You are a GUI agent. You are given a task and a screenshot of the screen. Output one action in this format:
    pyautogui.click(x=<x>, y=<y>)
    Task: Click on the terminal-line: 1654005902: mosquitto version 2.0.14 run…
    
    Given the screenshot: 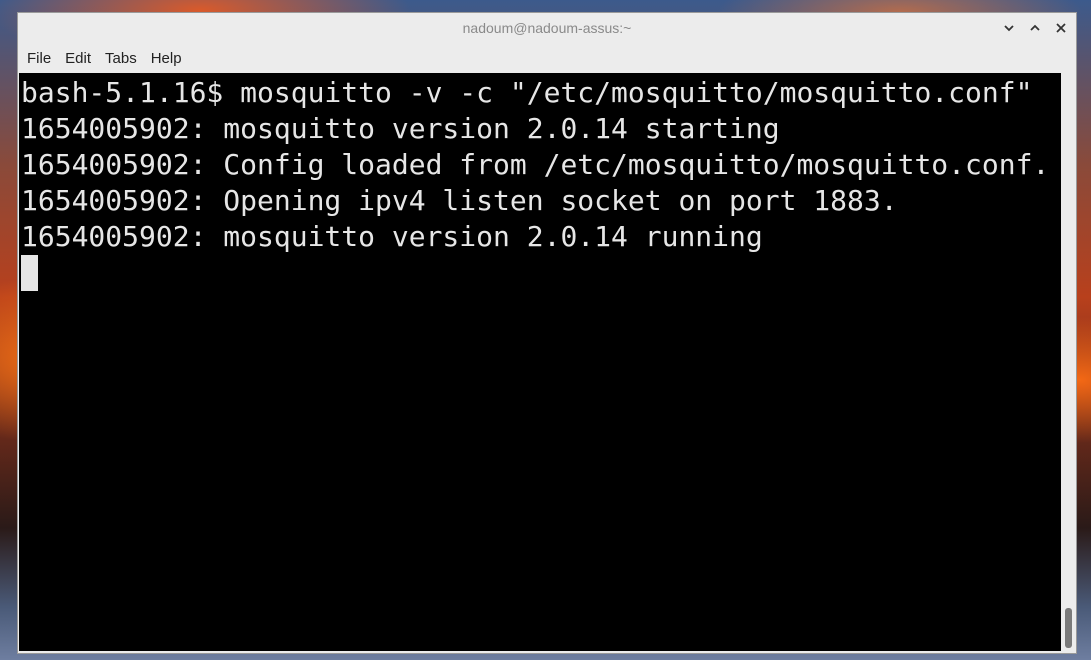 What is the action you would take?
    pyautogui.click(x=392, y=236)
    